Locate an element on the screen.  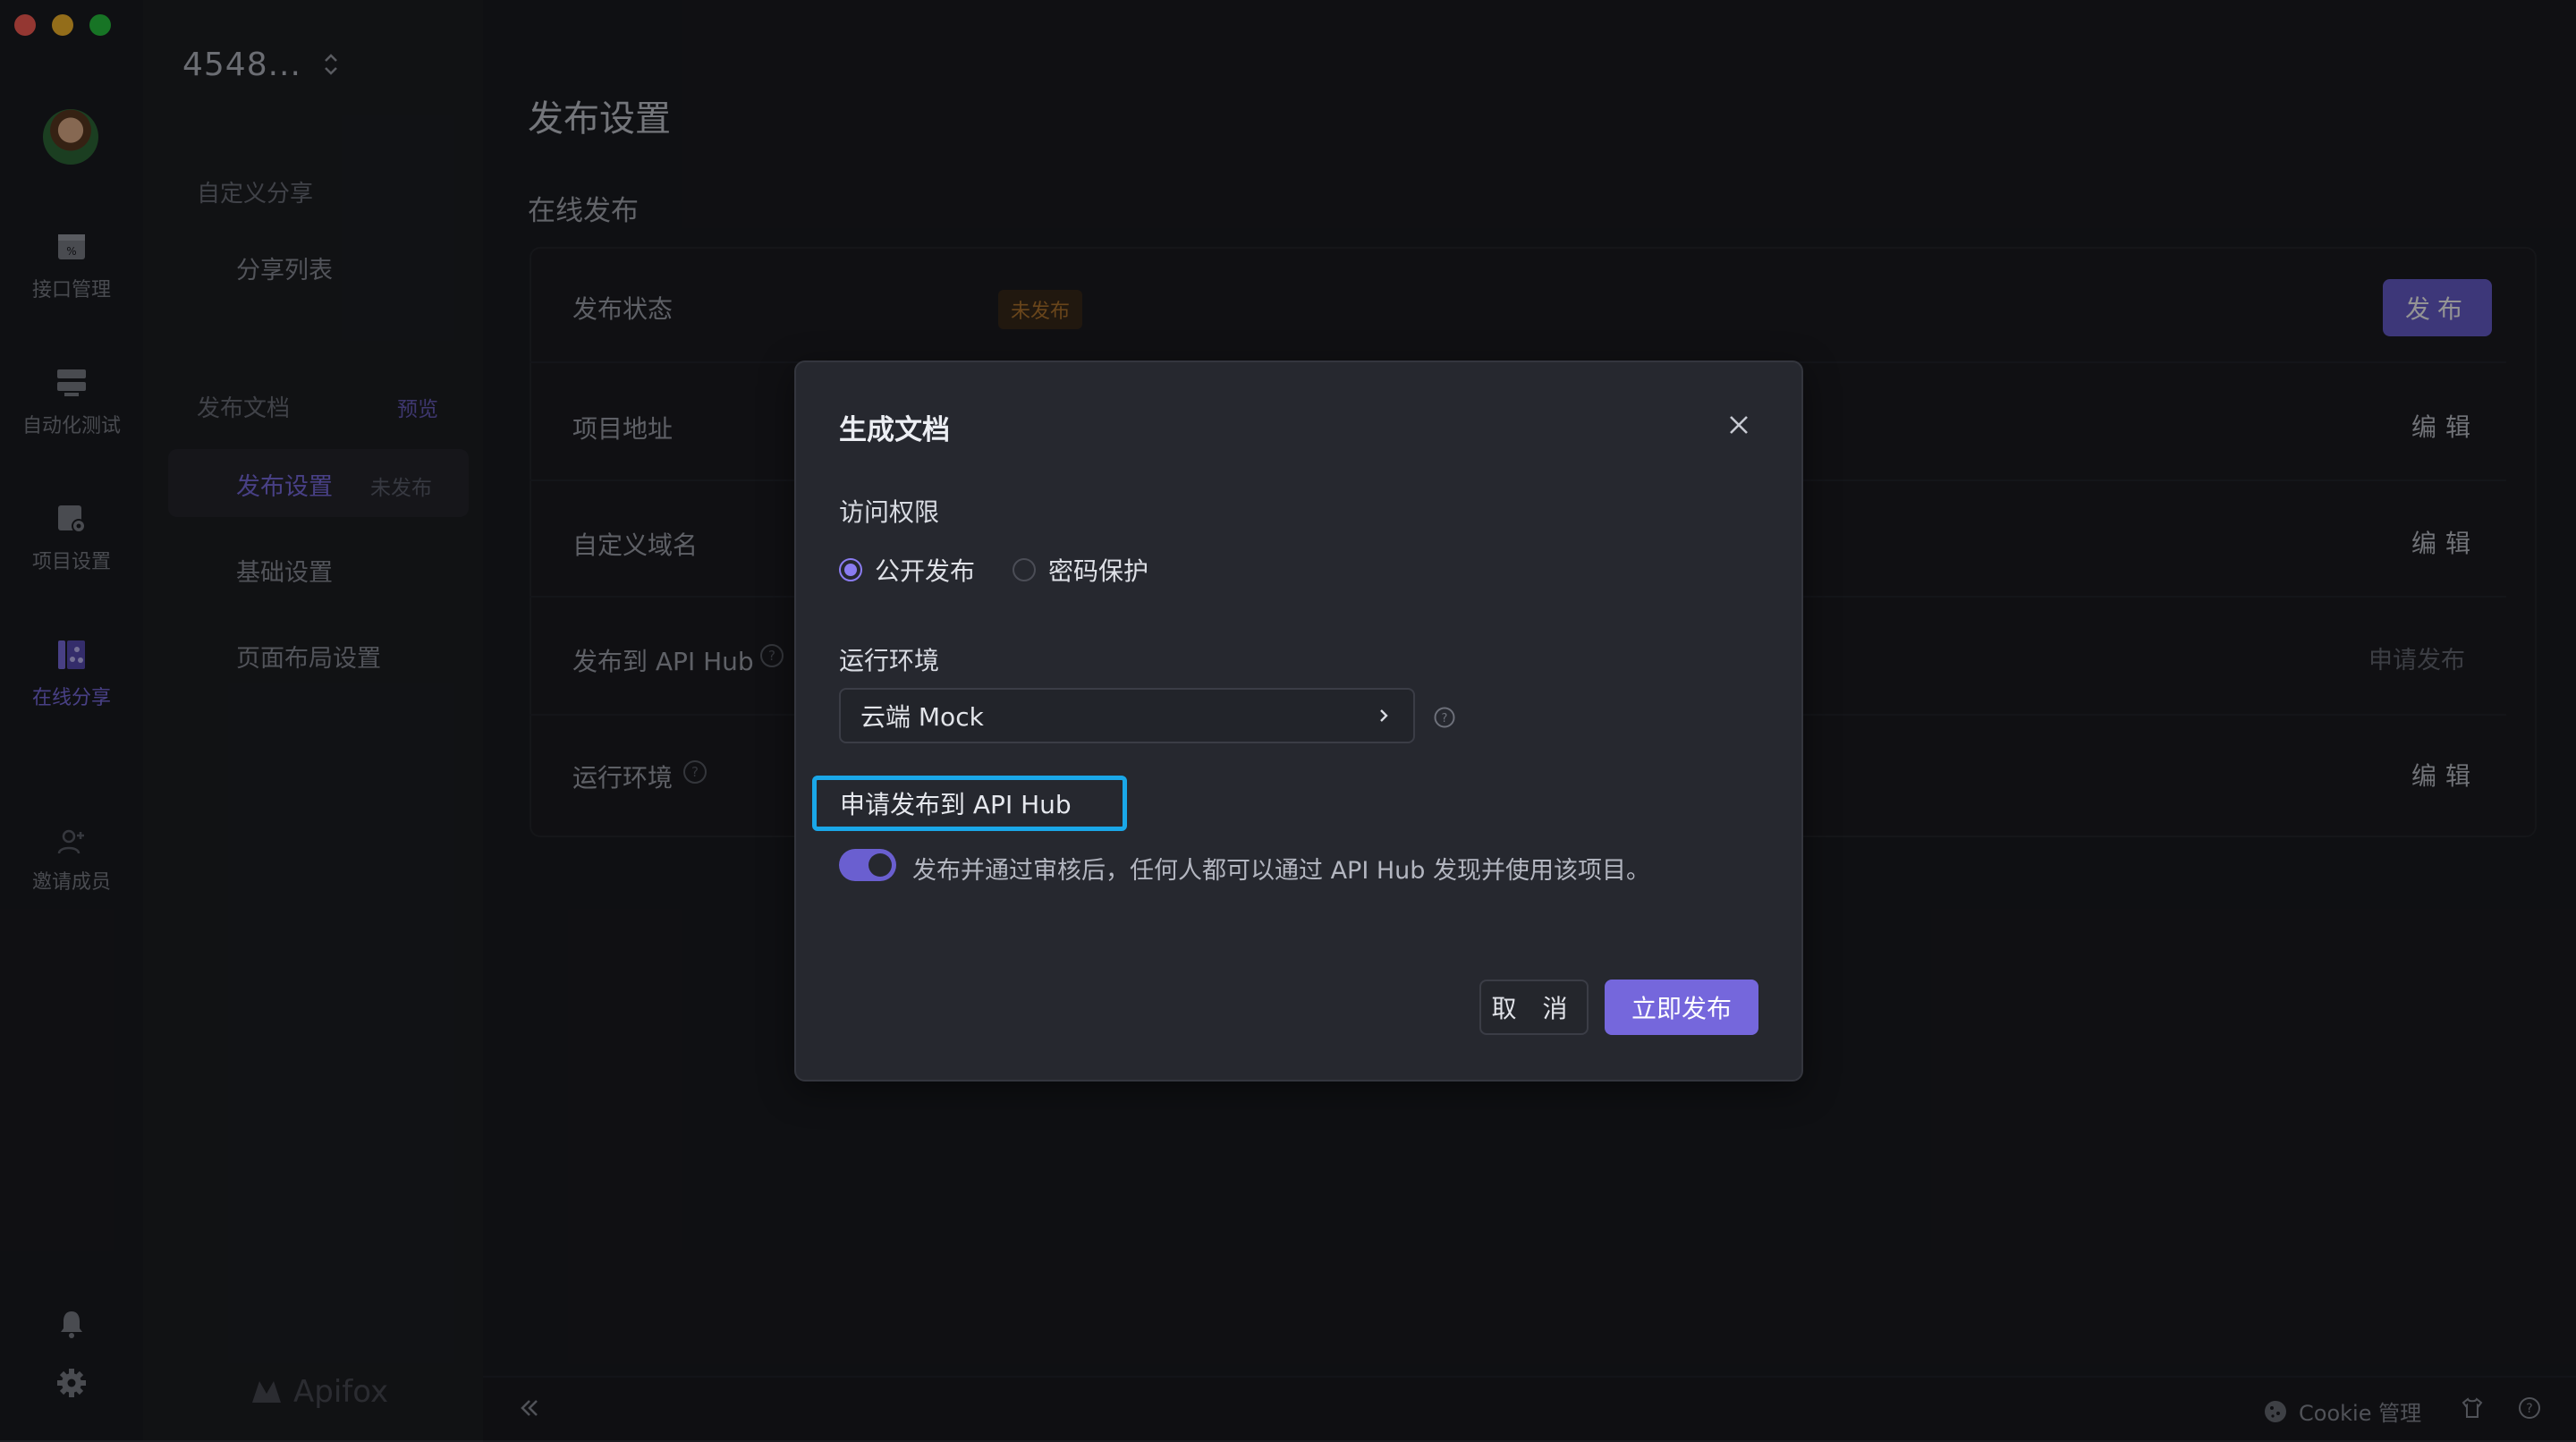
access-permission-label: 访问权限 is located at coordinates (889, 512).